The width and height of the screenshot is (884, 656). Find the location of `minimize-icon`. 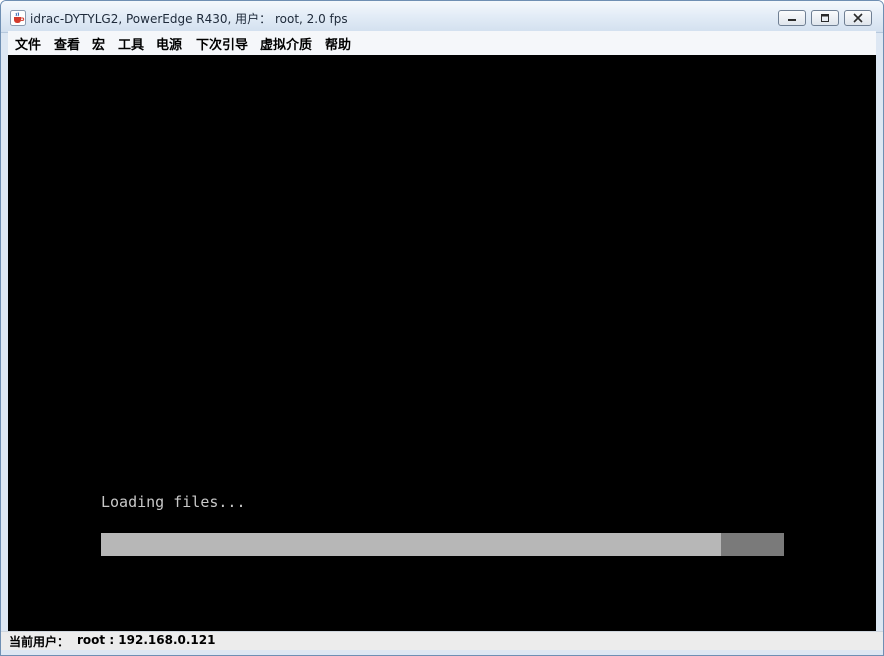

minimize-icon is located at coordinates (792, 20).